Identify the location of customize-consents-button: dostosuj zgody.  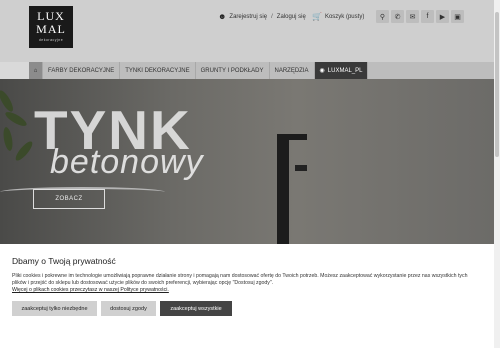
(128, 308).